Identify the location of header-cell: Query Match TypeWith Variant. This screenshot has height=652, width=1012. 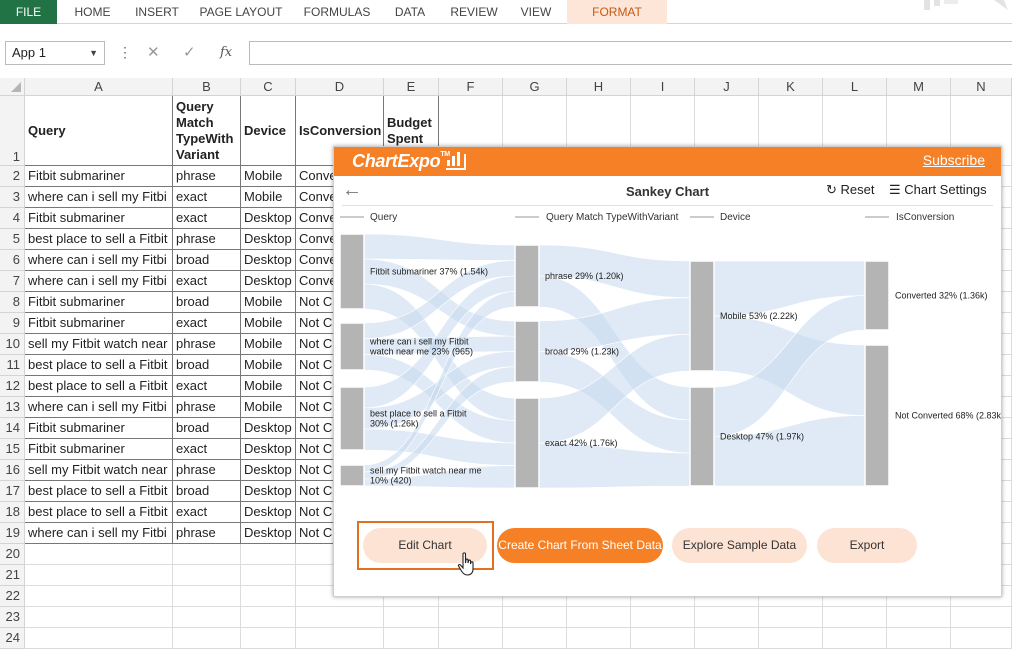
(207, 131).